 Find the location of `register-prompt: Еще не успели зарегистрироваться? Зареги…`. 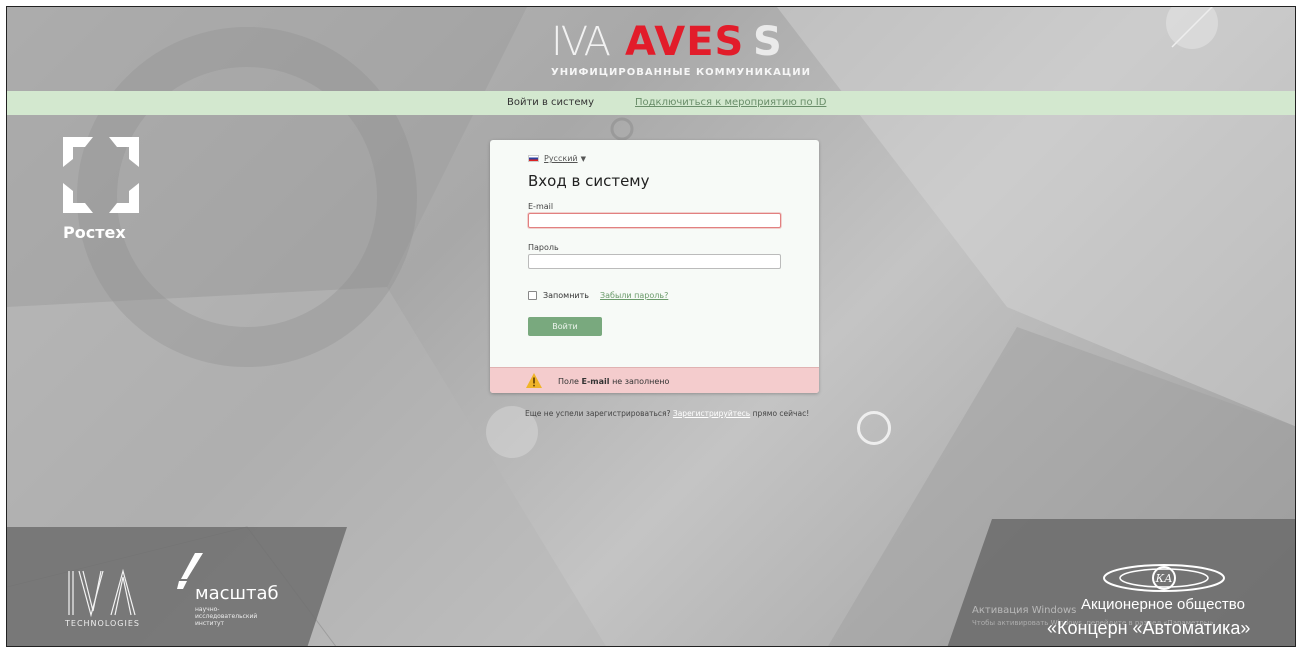

register-prompt: Еще не успели зарегистрироваться? Зареги… is located at coordinates (667, 413).